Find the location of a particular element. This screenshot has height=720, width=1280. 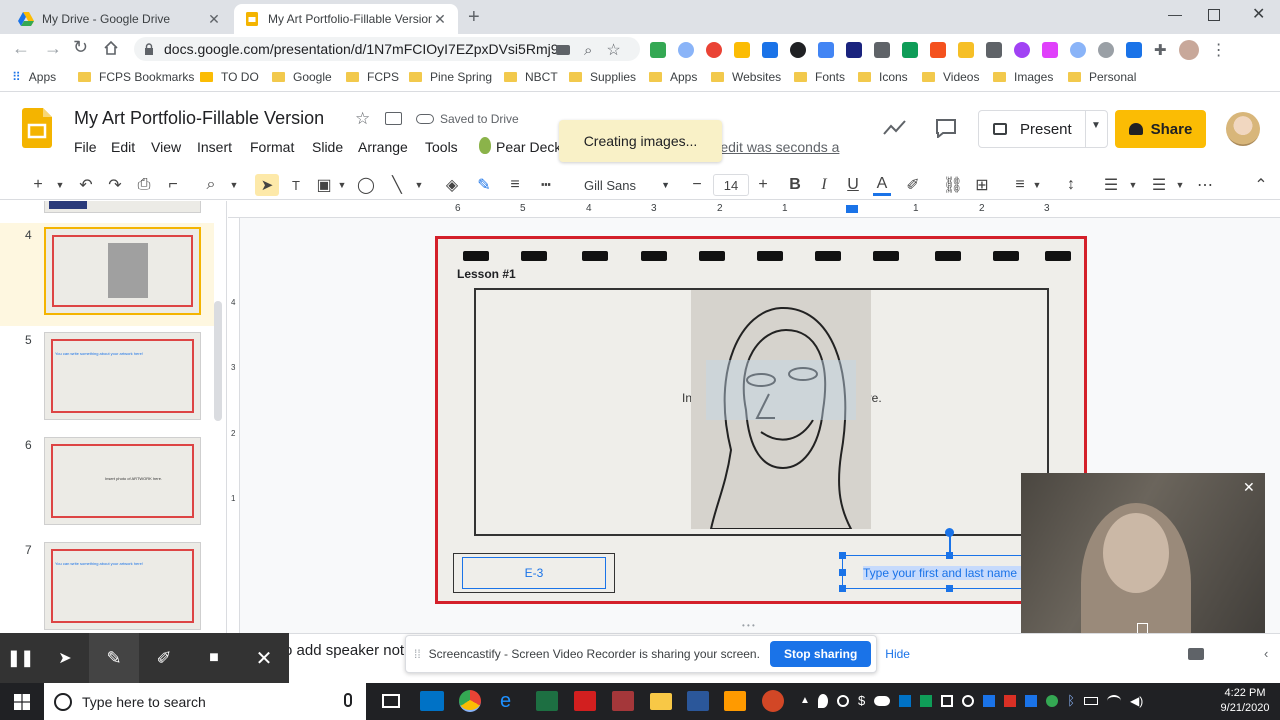

menu-pear-deck: Pear Deck is located at coordinates (528, 147).